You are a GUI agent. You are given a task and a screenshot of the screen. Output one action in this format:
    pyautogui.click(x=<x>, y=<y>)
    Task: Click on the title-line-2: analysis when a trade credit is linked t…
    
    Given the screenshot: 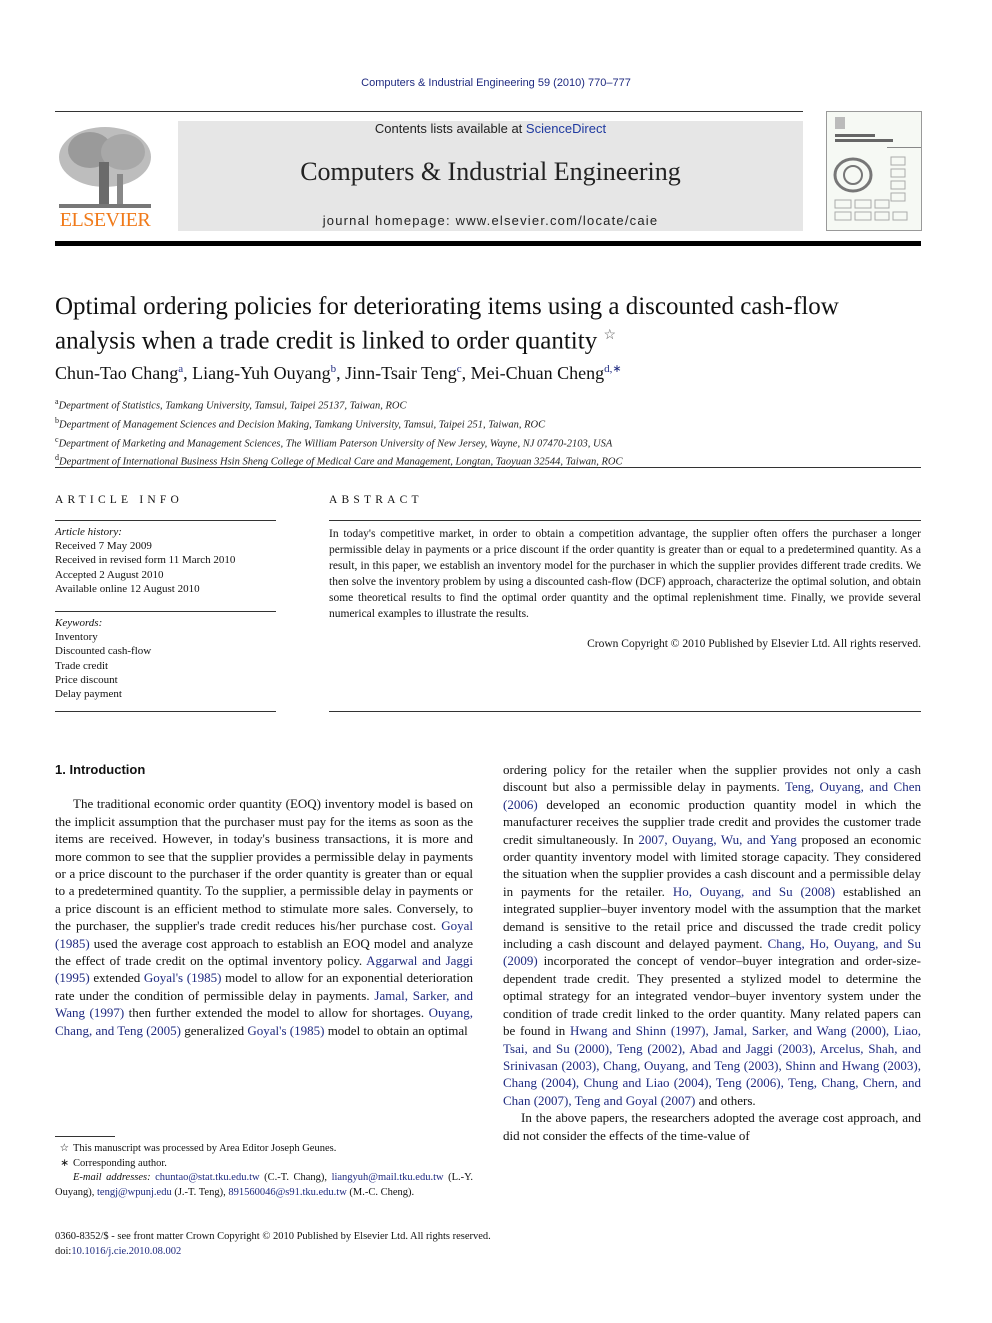 What is the action you would take?
    pyautogui.click(x=326, y=341)
    